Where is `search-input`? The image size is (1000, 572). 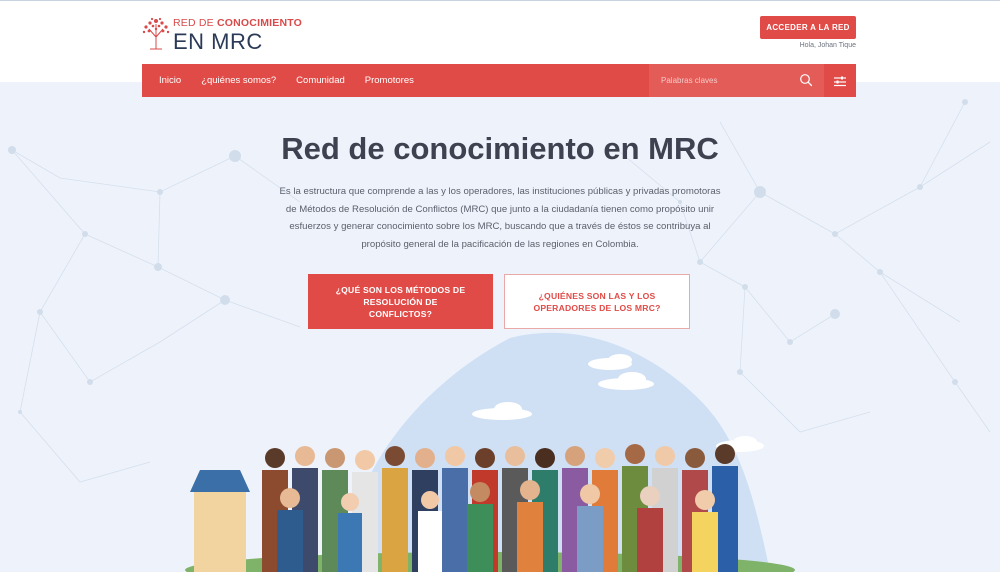 search-input is located at coordinates (719, 80).